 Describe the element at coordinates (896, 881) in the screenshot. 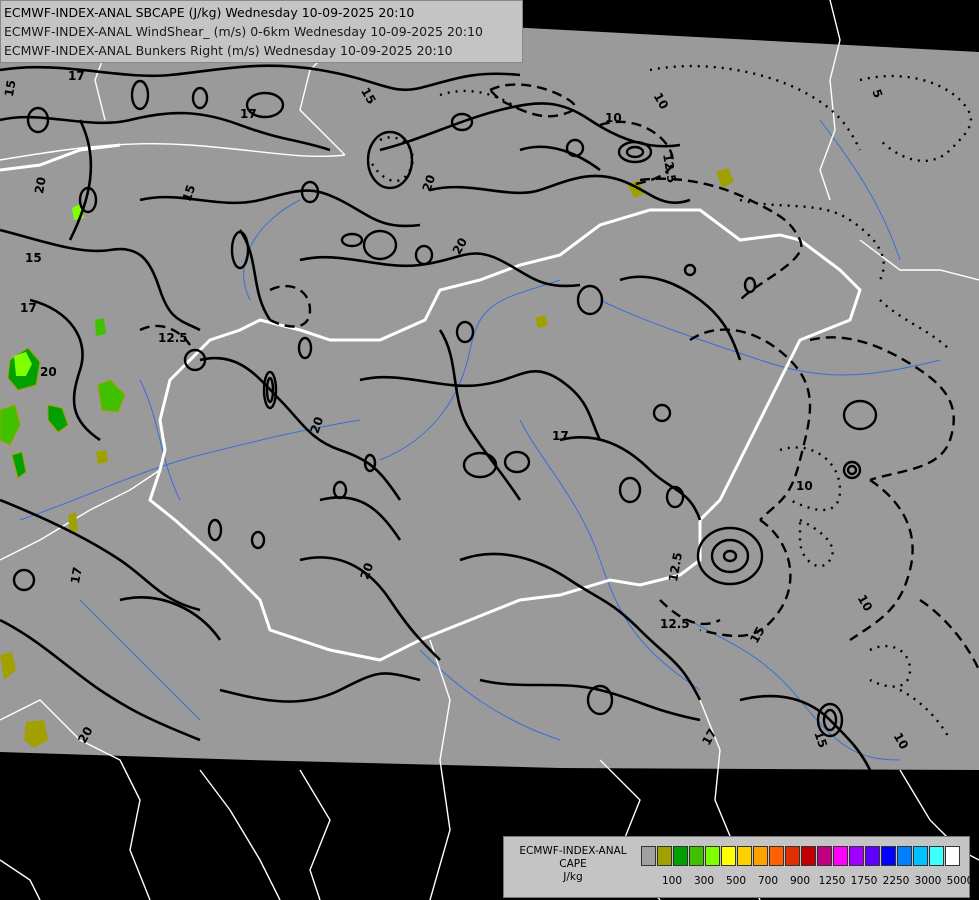

I see `legend-tick-label: 2250` at that location.